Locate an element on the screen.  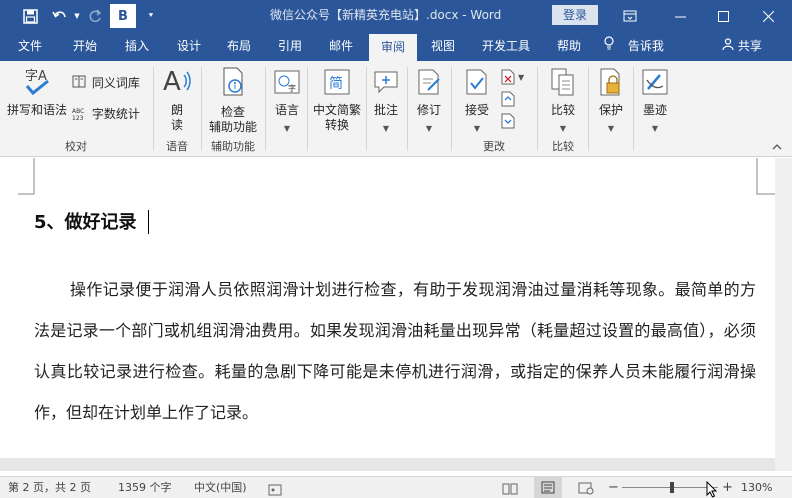
spelling-check-icon: 字A is located at coordinates (37, 82).